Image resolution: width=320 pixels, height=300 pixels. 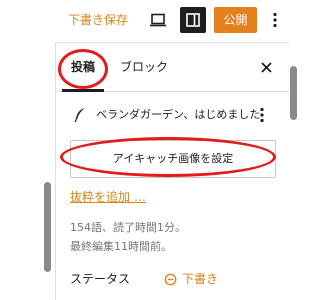 What do you see at coordinates (100, 279) in the screenshot?
I see `status-label: ステータス` at bounding box center [100, 279].